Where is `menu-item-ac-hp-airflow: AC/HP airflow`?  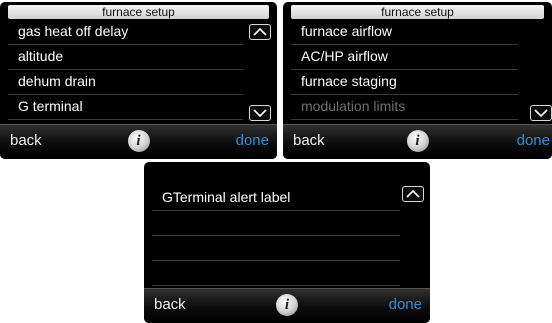 menu-item-ac-hp-airflow: AC/HP airflow is located at coordinates (404, 57).